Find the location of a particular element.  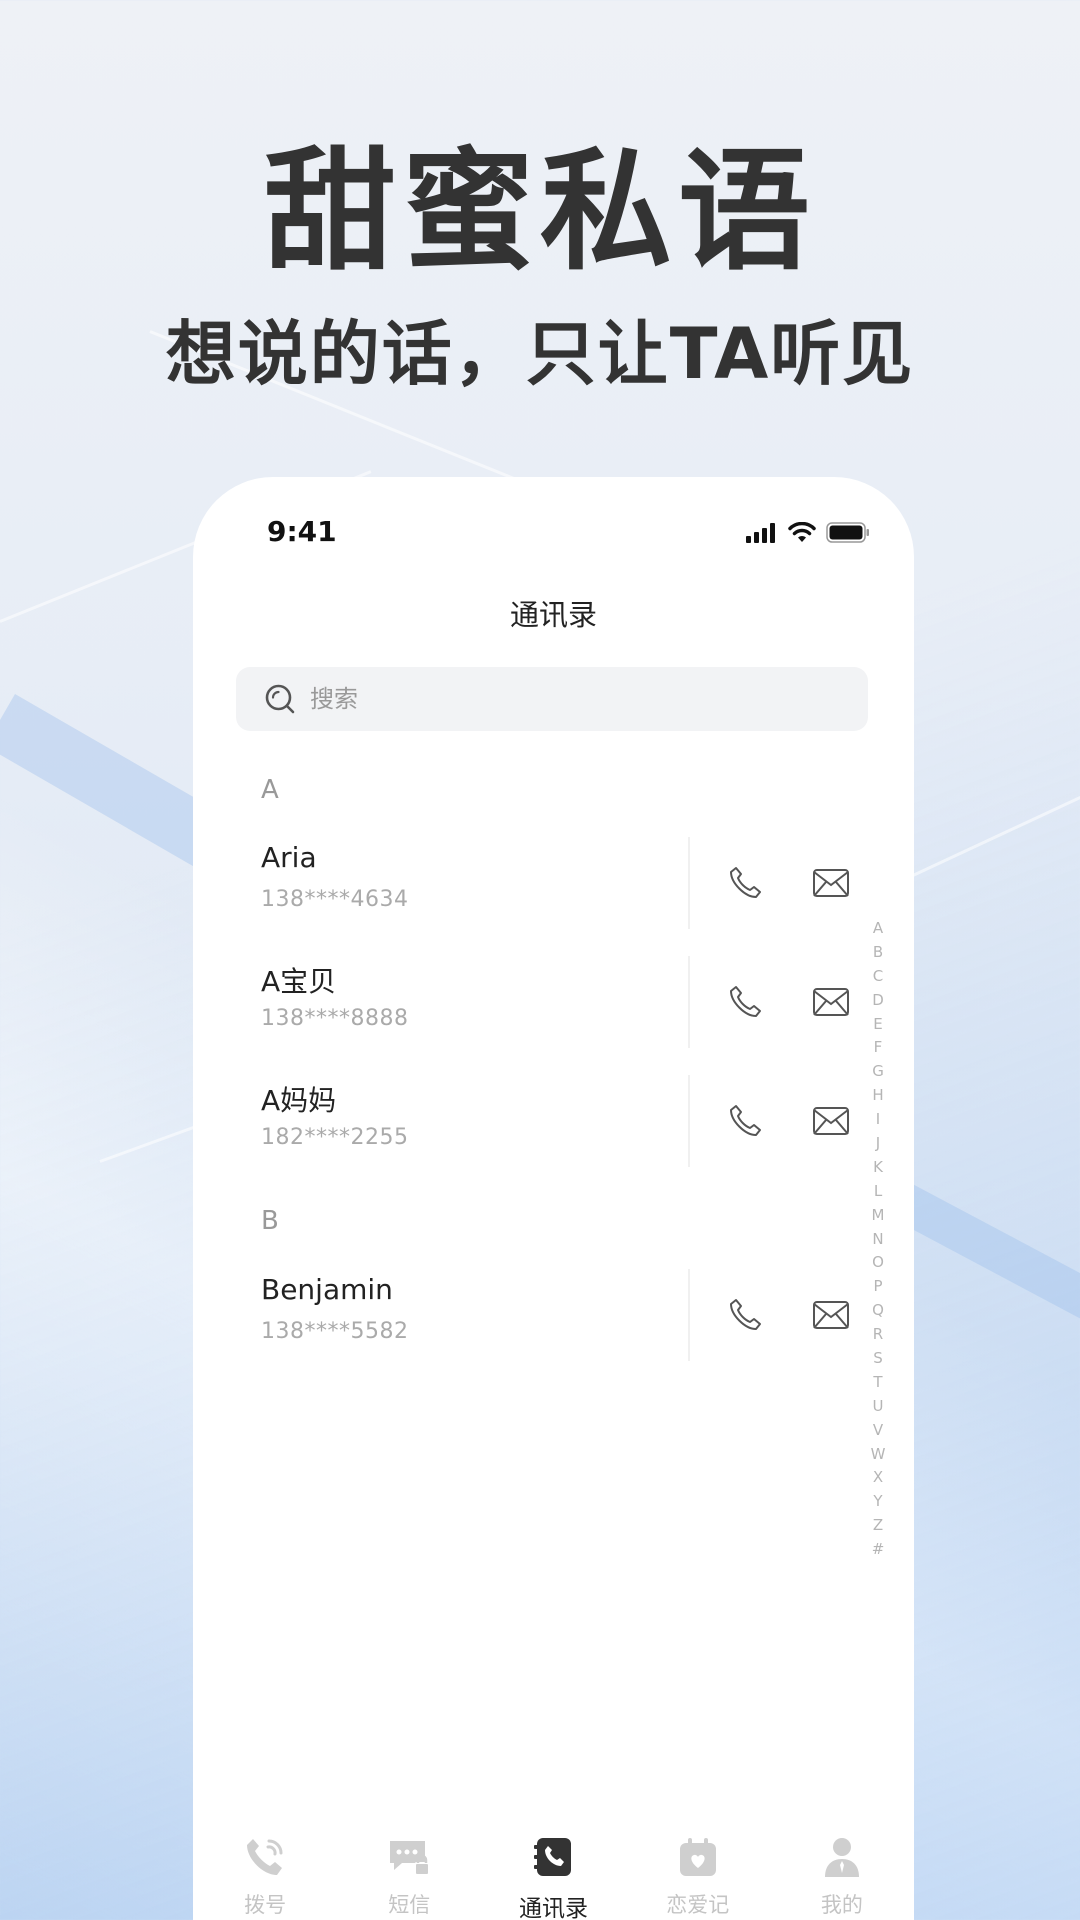

index-letter: S is located at coordinates (878, 1359).